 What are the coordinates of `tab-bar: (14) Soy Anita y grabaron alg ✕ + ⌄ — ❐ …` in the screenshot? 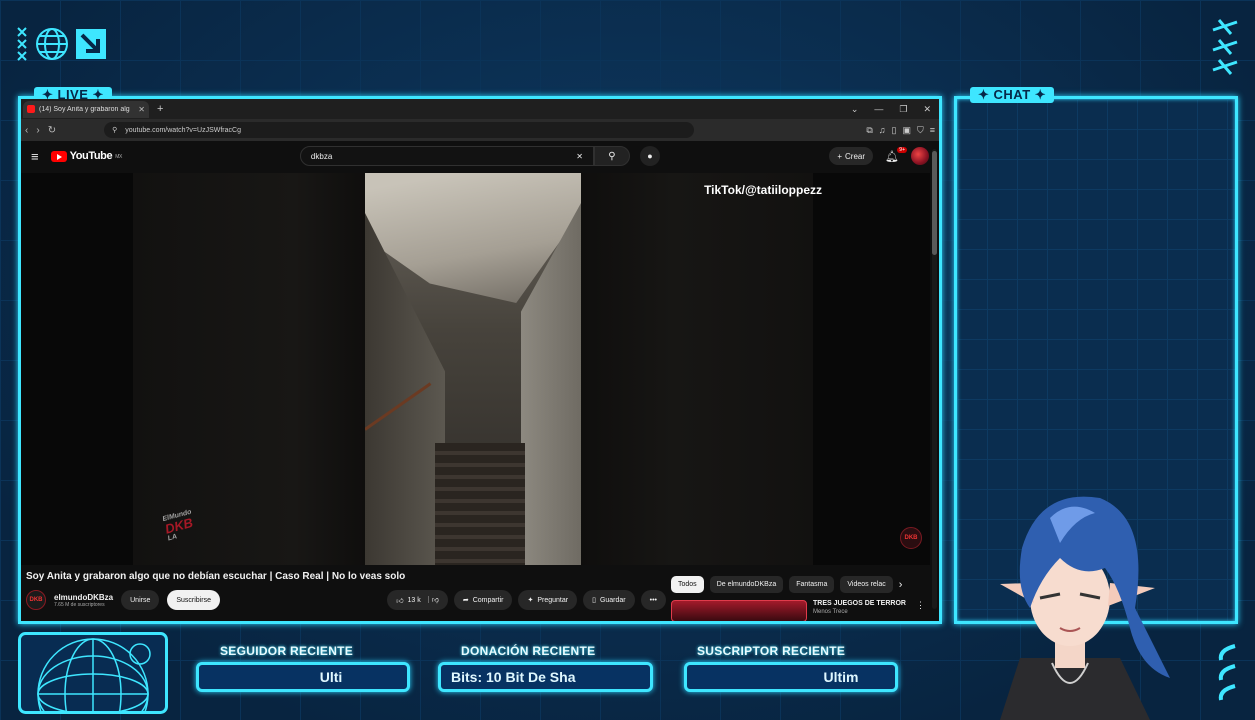 It's located at (480, 109).